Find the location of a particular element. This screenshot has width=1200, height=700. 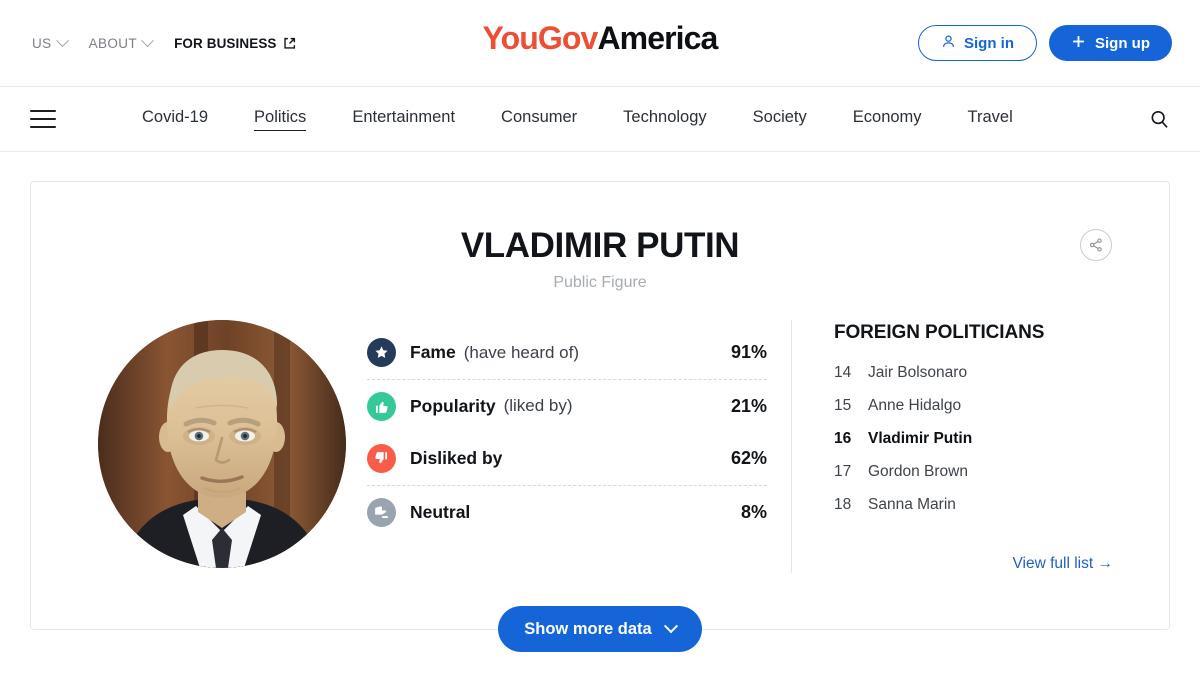

sign-up-button: Sign up is located at coordinates (1110, 43).